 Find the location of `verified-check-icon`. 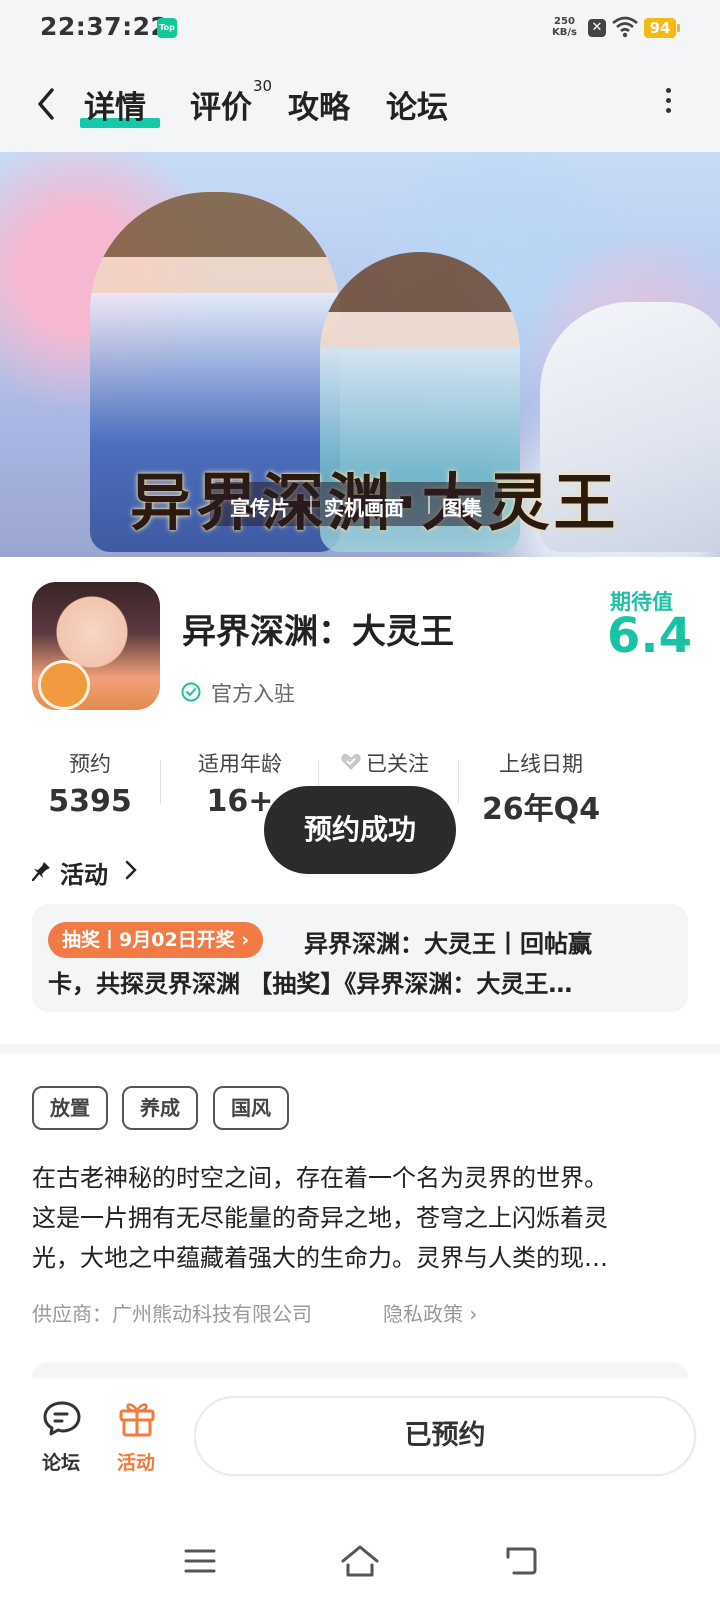

verified-check-icon is located at coordinates (191, 692).